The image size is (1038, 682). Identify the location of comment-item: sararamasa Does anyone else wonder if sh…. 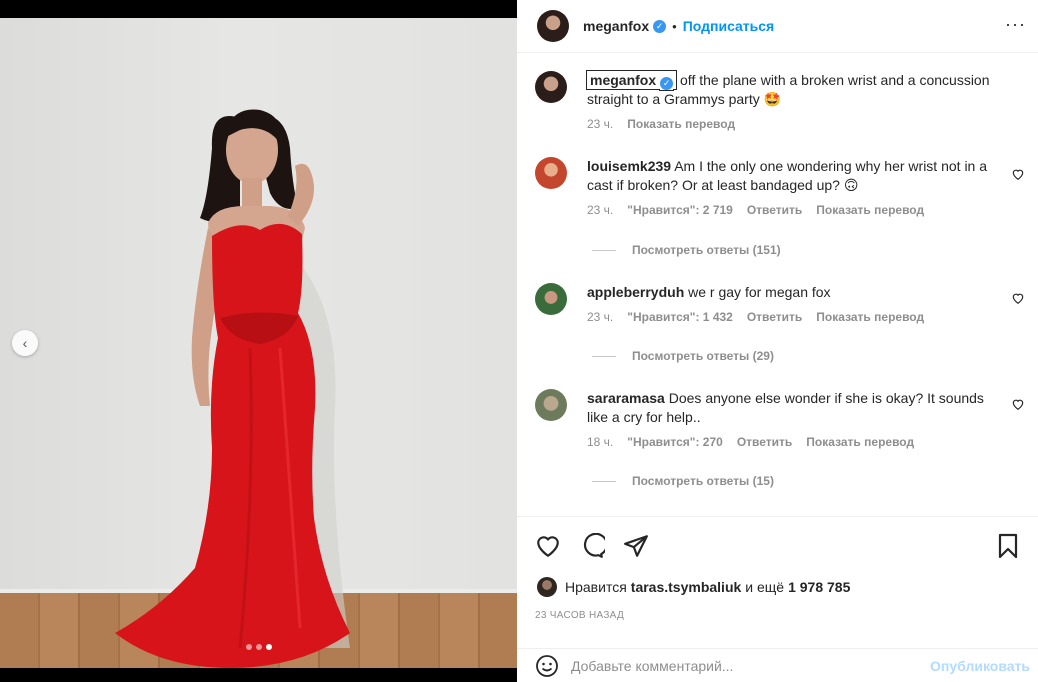
(780, 419).